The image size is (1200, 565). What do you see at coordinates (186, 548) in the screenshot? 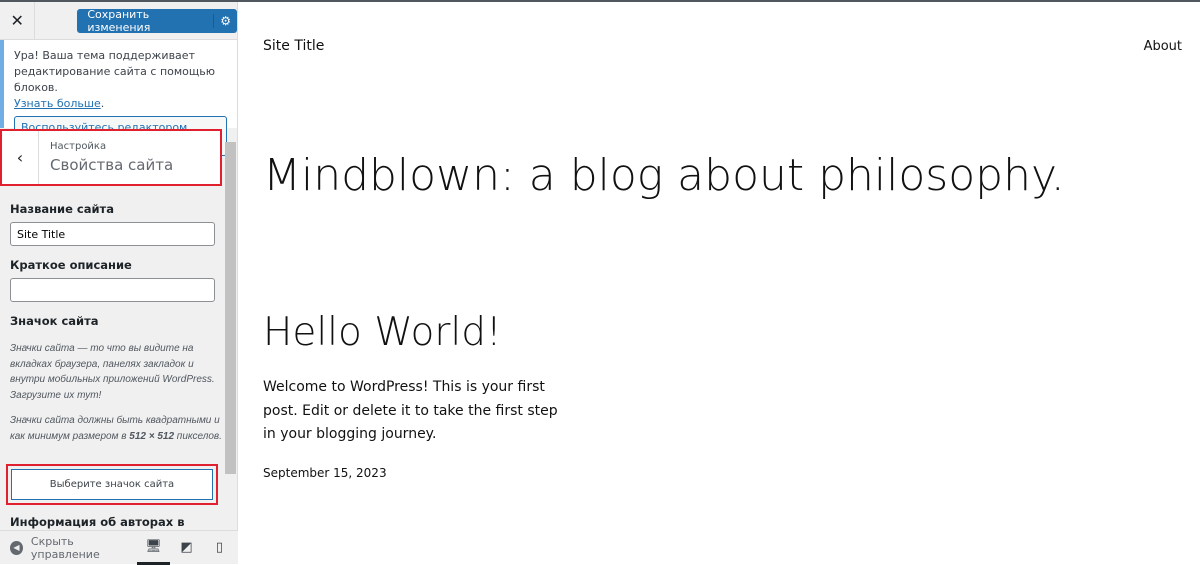
I see `tablet-preview-icon: ◩` at bounding box center [186, 548].